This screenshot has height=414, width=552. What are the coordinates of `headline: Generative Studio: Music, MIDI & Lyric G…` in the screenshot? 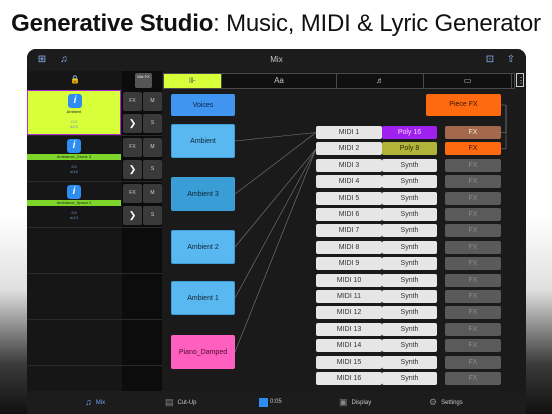 It's located at (276, 24).